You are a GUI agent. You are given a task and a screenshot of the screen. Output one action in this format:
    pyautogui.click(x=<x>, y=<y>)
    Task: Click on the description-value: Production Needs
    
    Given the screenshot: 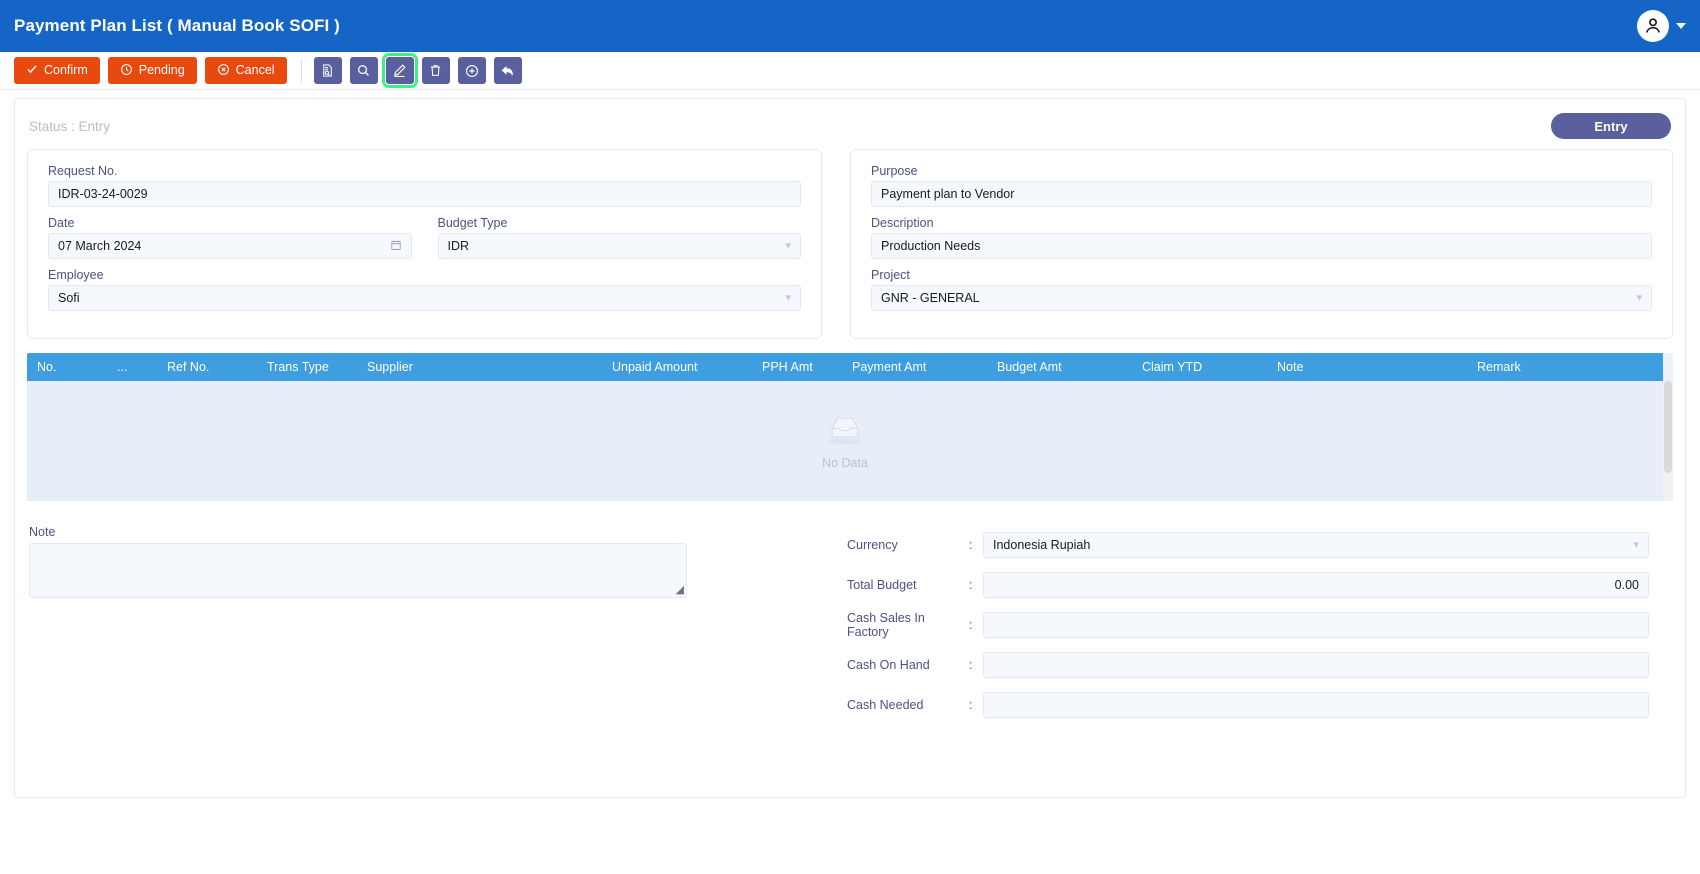 What is the action you would take?
    pyautogui.click(x=931, y=246)
    